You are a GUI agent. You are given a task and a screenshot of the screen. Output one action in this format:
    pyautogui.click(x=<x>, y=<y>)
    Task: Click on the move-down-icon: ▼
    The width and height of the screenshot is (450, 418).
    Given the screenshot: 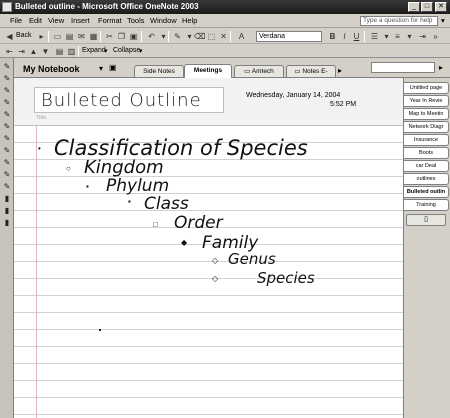 What is the action you would take?
    pyautogui.click(x=45, y=51)
    